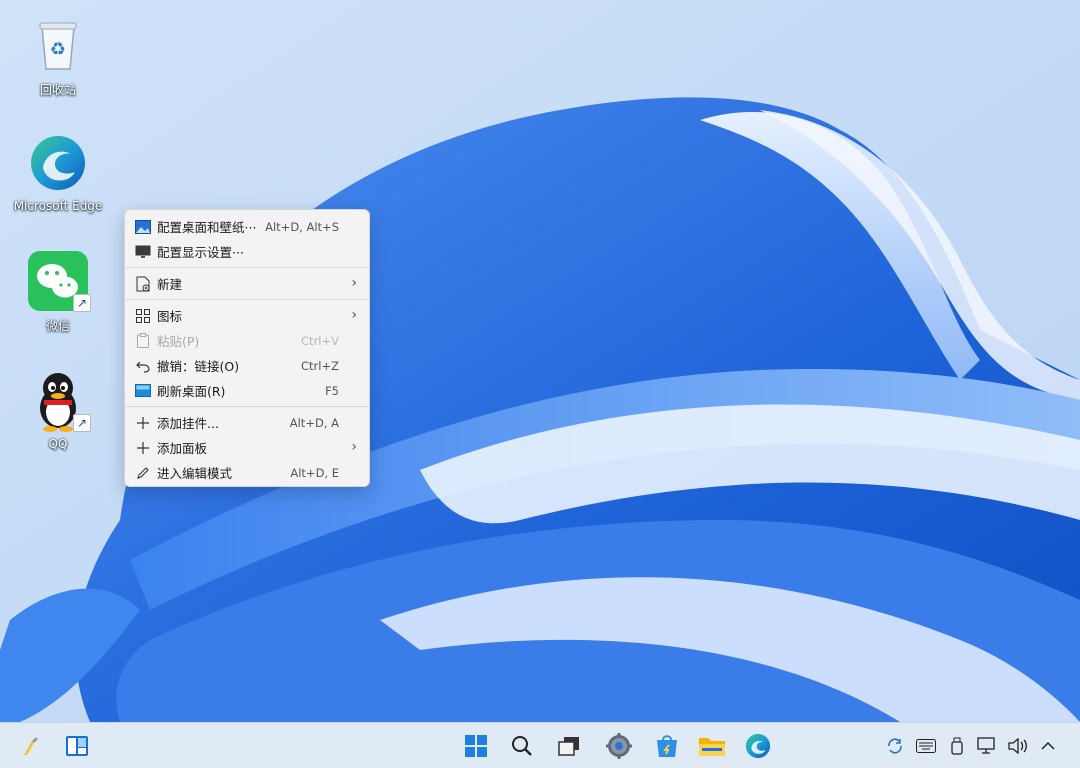 This screenshot has width=1080, height=768. I want to click on pinned-app-icon, so click(31, 746).